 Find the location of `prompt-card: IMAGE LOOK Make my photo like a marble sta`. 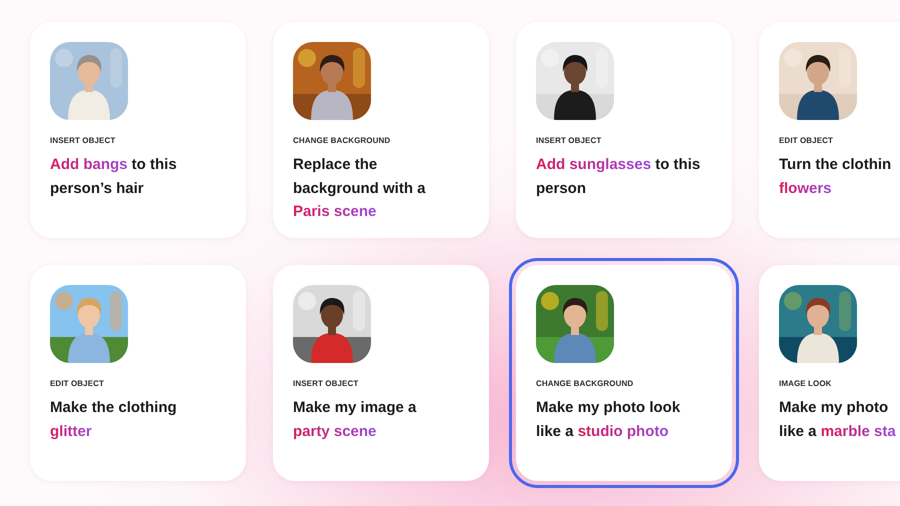

prompt-card: IMAGE LOOK Make my photo like a marble sta is located at coordinates (829, 373).